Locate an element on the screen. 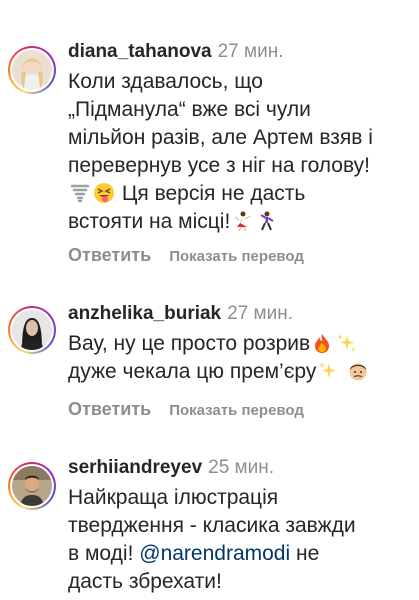  avatar is located at coordinates (32, 486).